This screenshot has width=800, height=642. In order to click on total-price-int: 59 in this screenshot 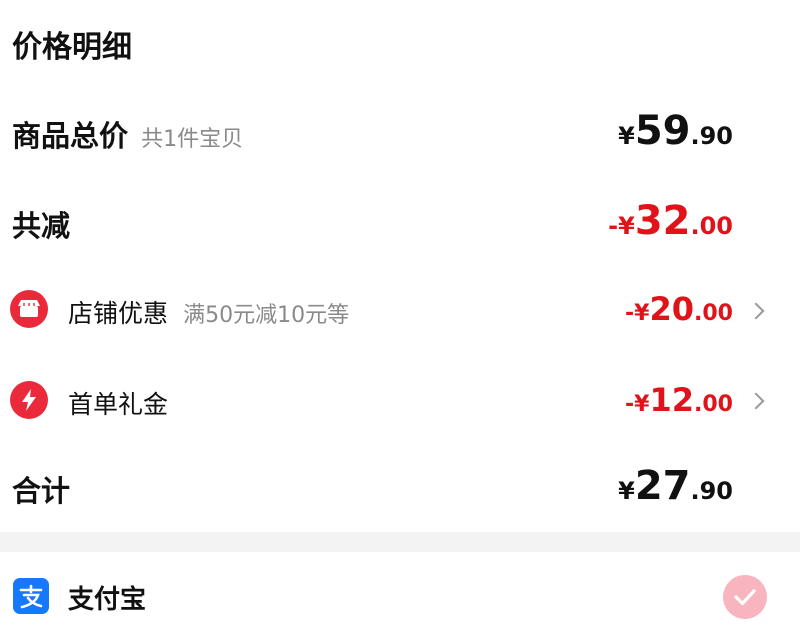, I will do `click(662, 131)`.